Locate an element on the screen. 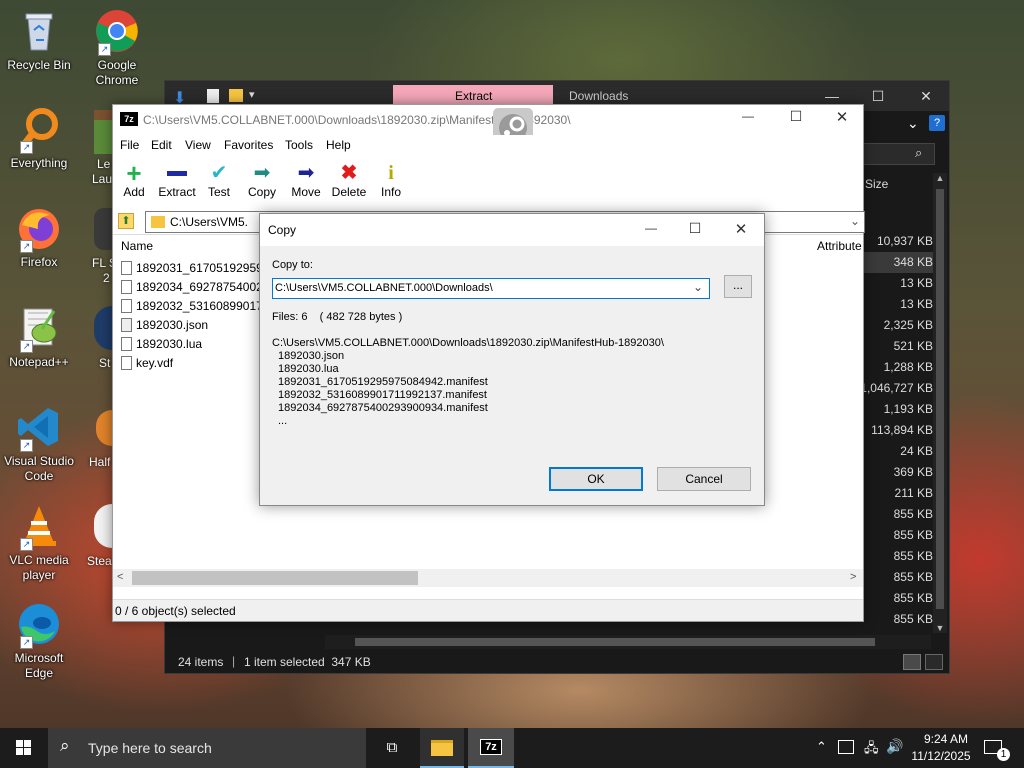 Image resolution: width=1024 pixels, height=768 pixels. file-name: 1892034_6927875400293 is located at coordinates (198, 287).